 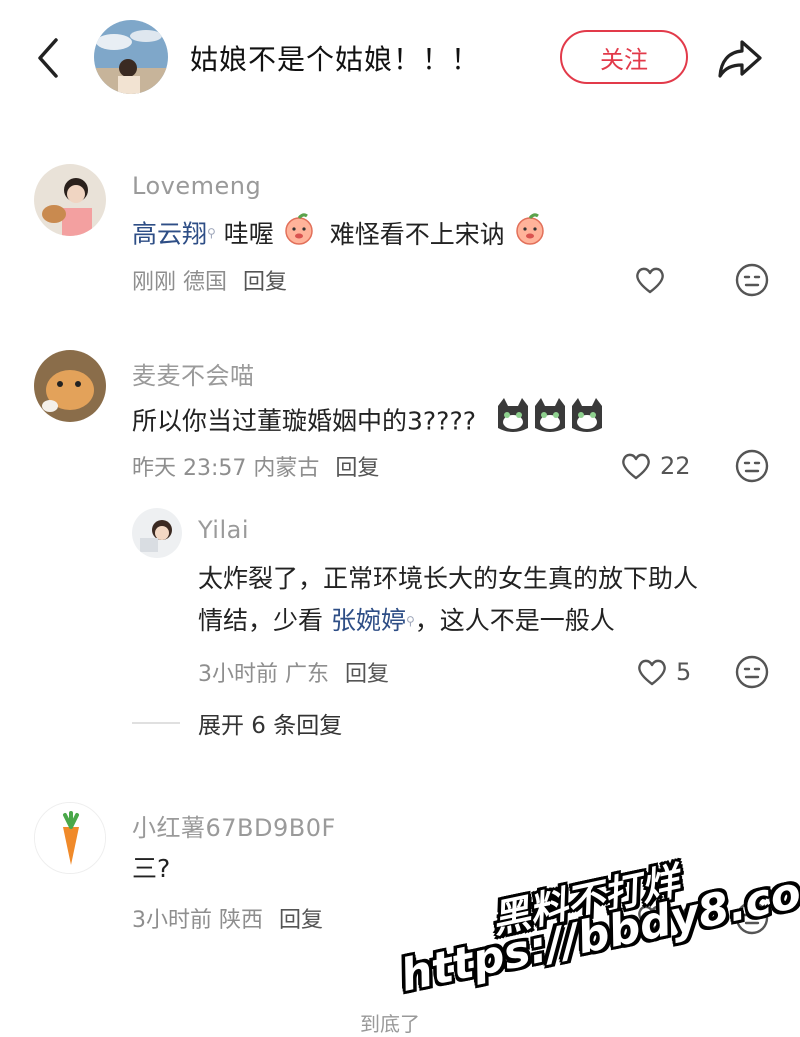 I want to click on cat-sticker-icon, so click(x=549, y=422).